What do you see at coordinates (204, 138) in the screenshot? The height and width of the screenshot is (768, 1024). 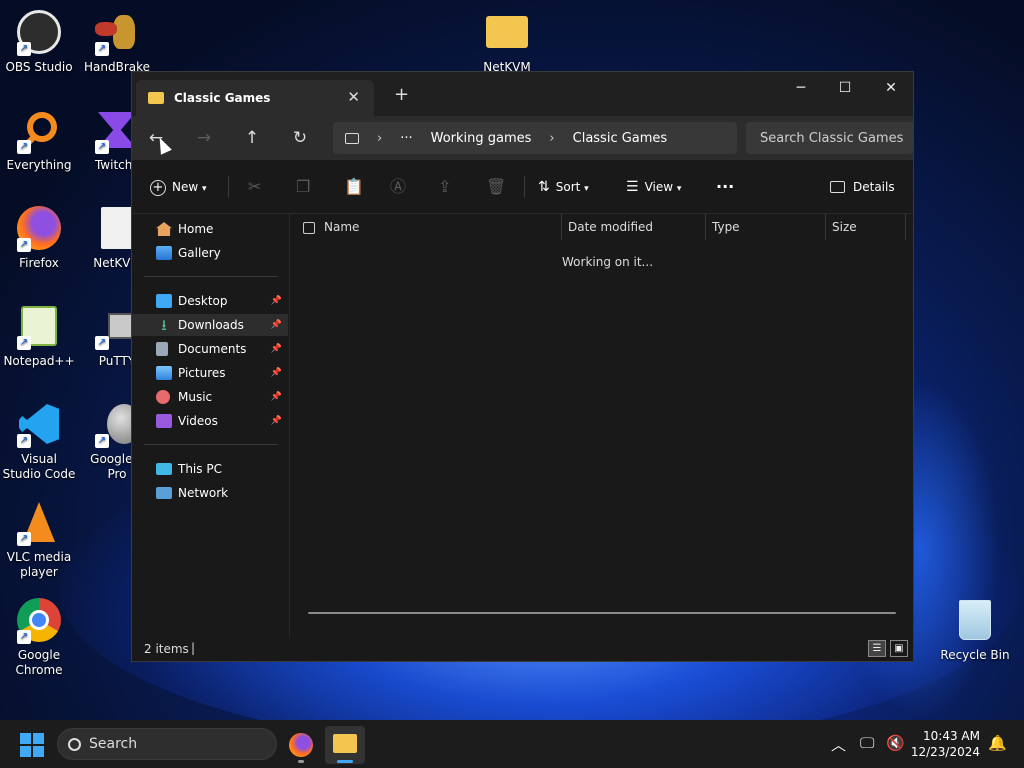 I see `forward-button: →` at bounding box center [204, 138].